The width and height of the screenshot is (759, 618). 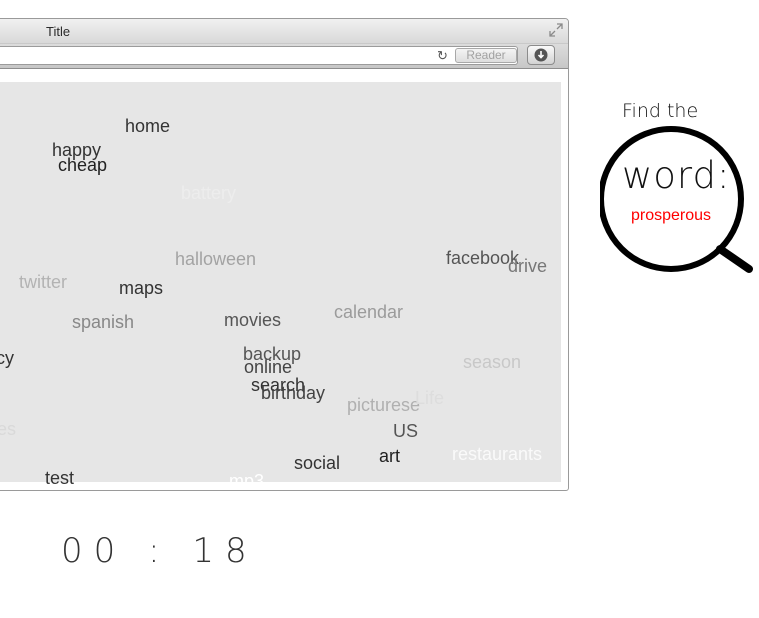 I want to click on word-finder-panel: Find the word: prosperous, so click(x=679, y=189).